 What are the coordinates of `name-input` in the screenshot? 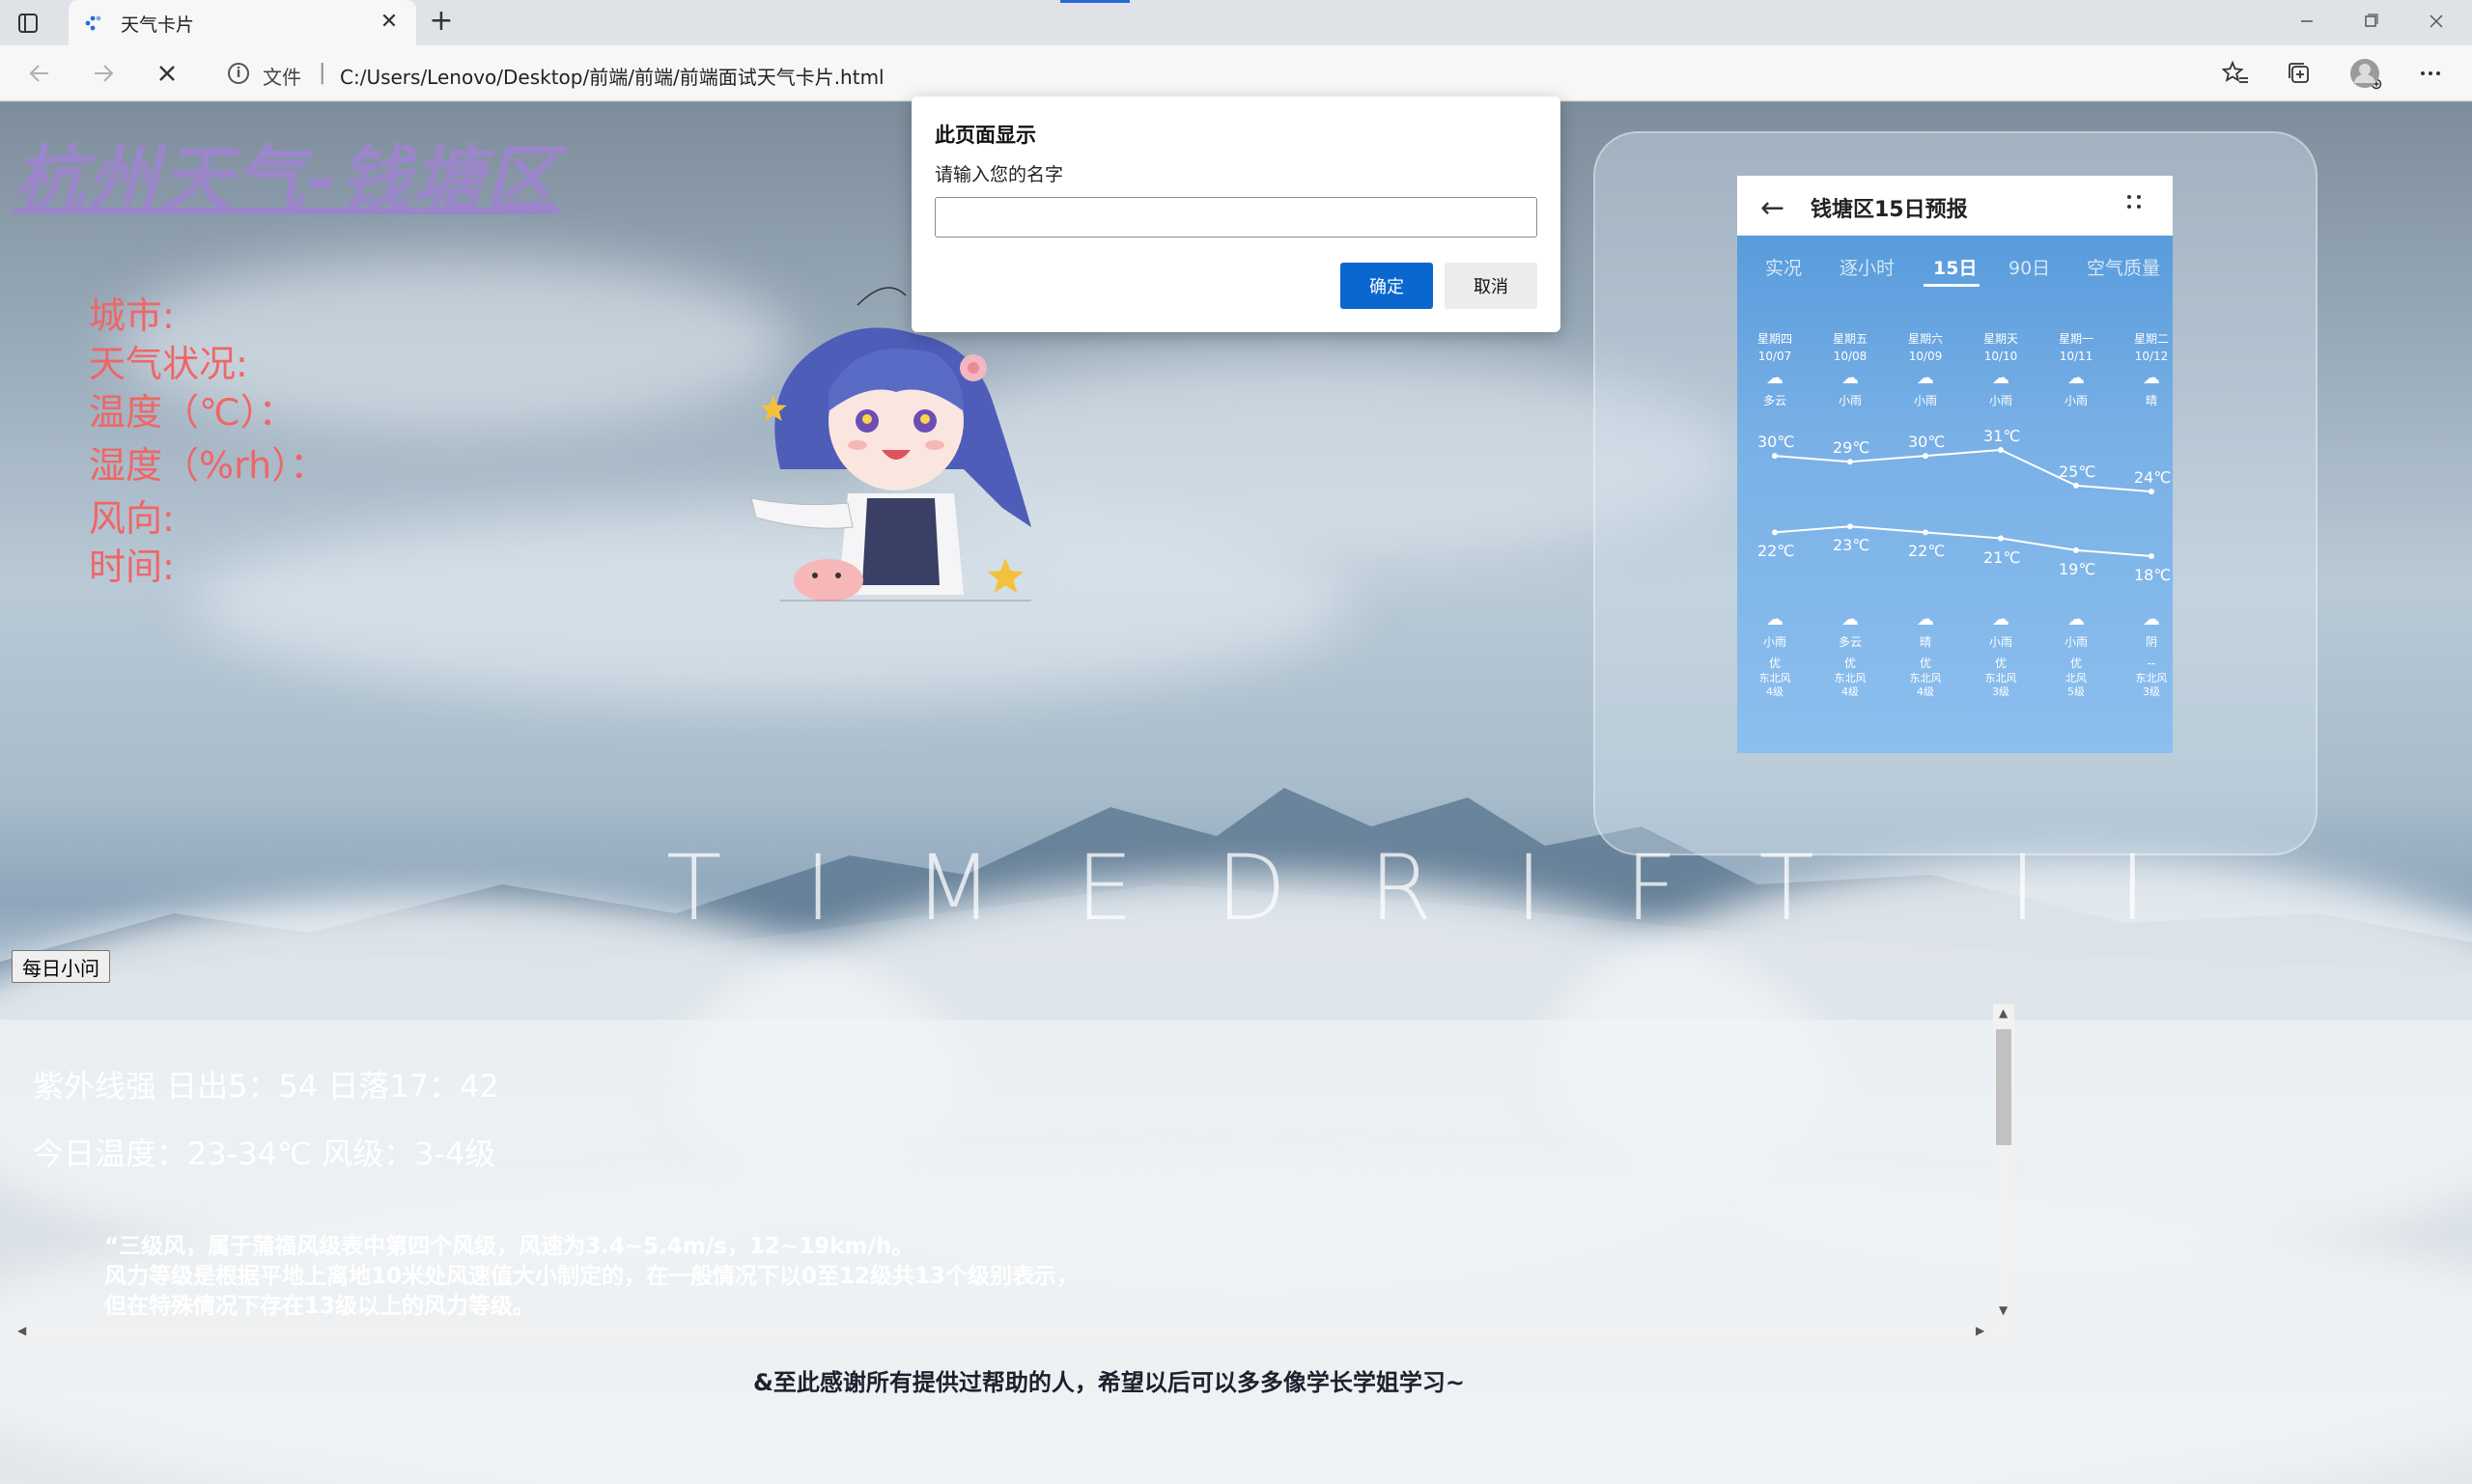 It's located at (1236, 218).